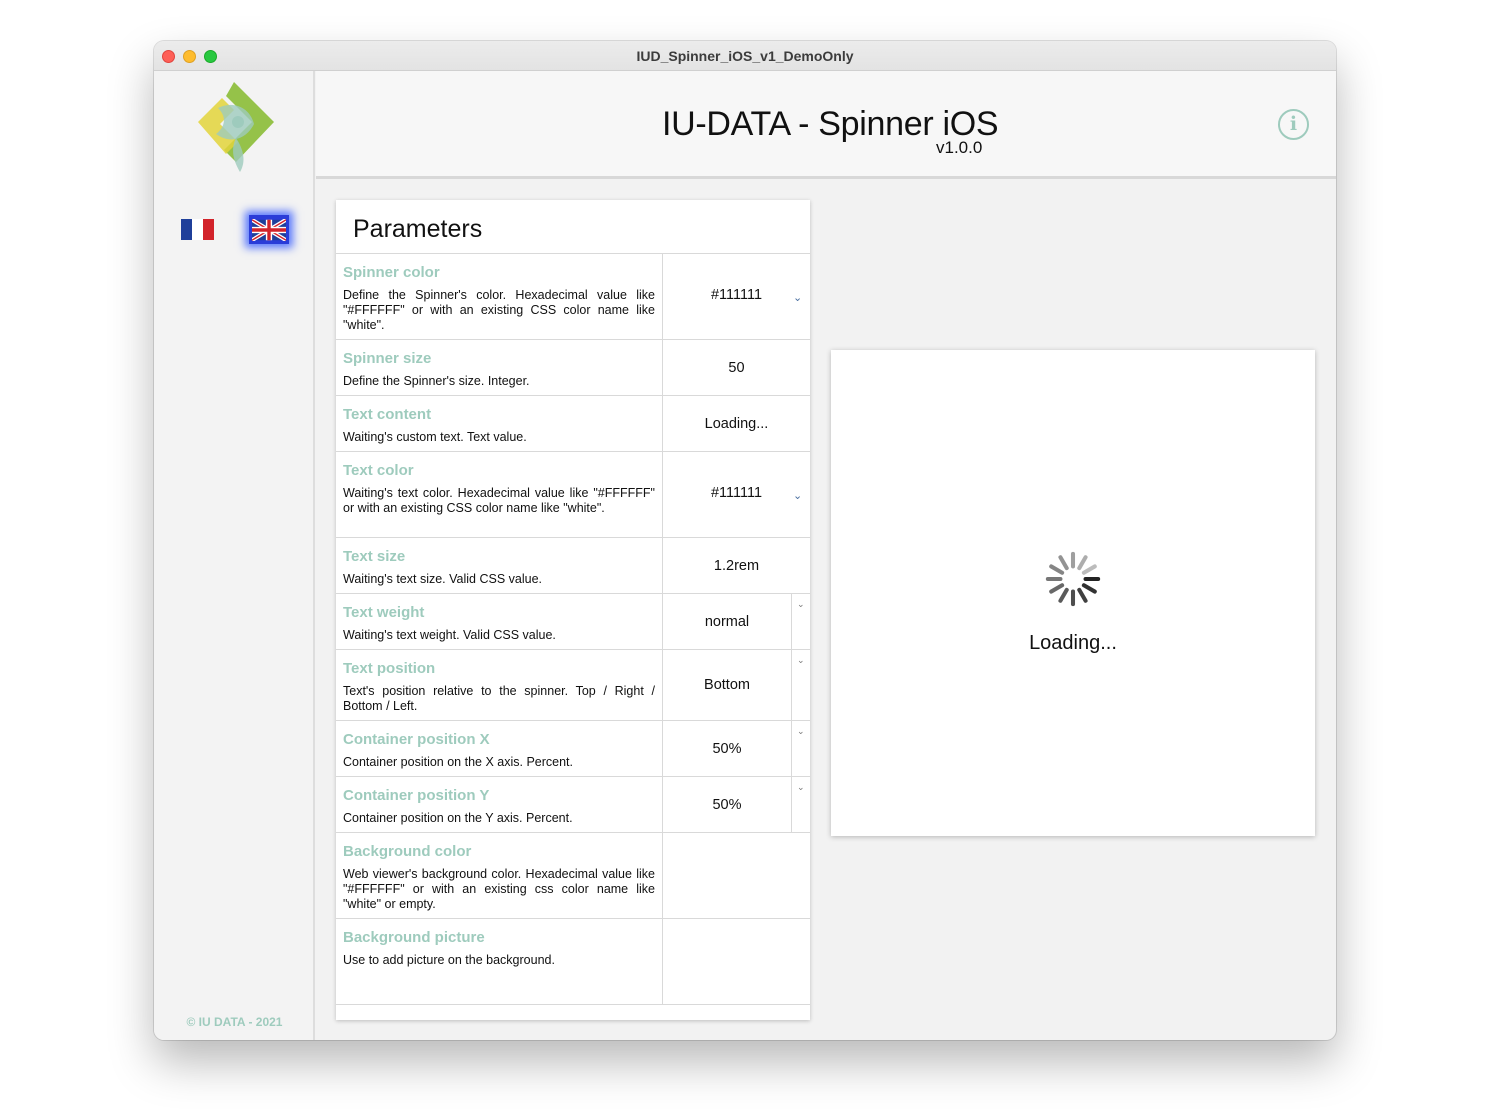  Describe the element at coordinates (435, 437) in the screenshot. I see `param-description: Waiting's custom text. Text value.` at that location.